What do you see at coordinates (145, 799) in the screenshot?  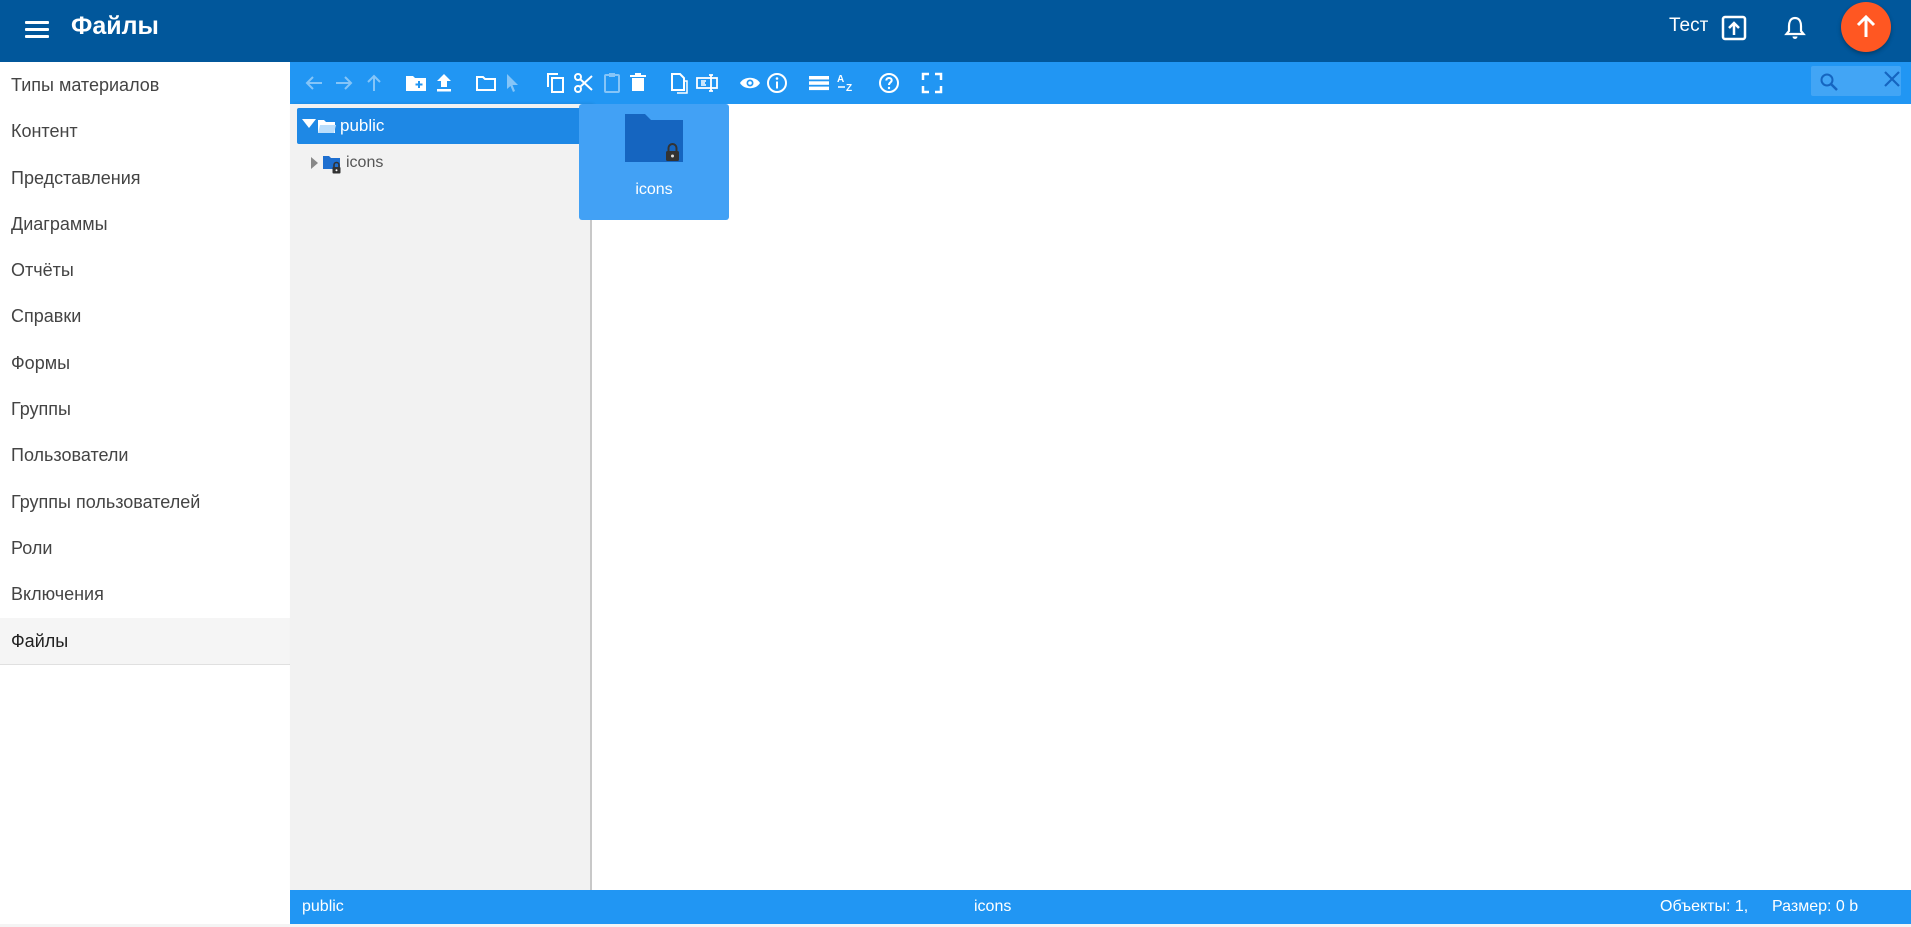 I see `sidebar-empty-area` at bounding box center [145, 799].